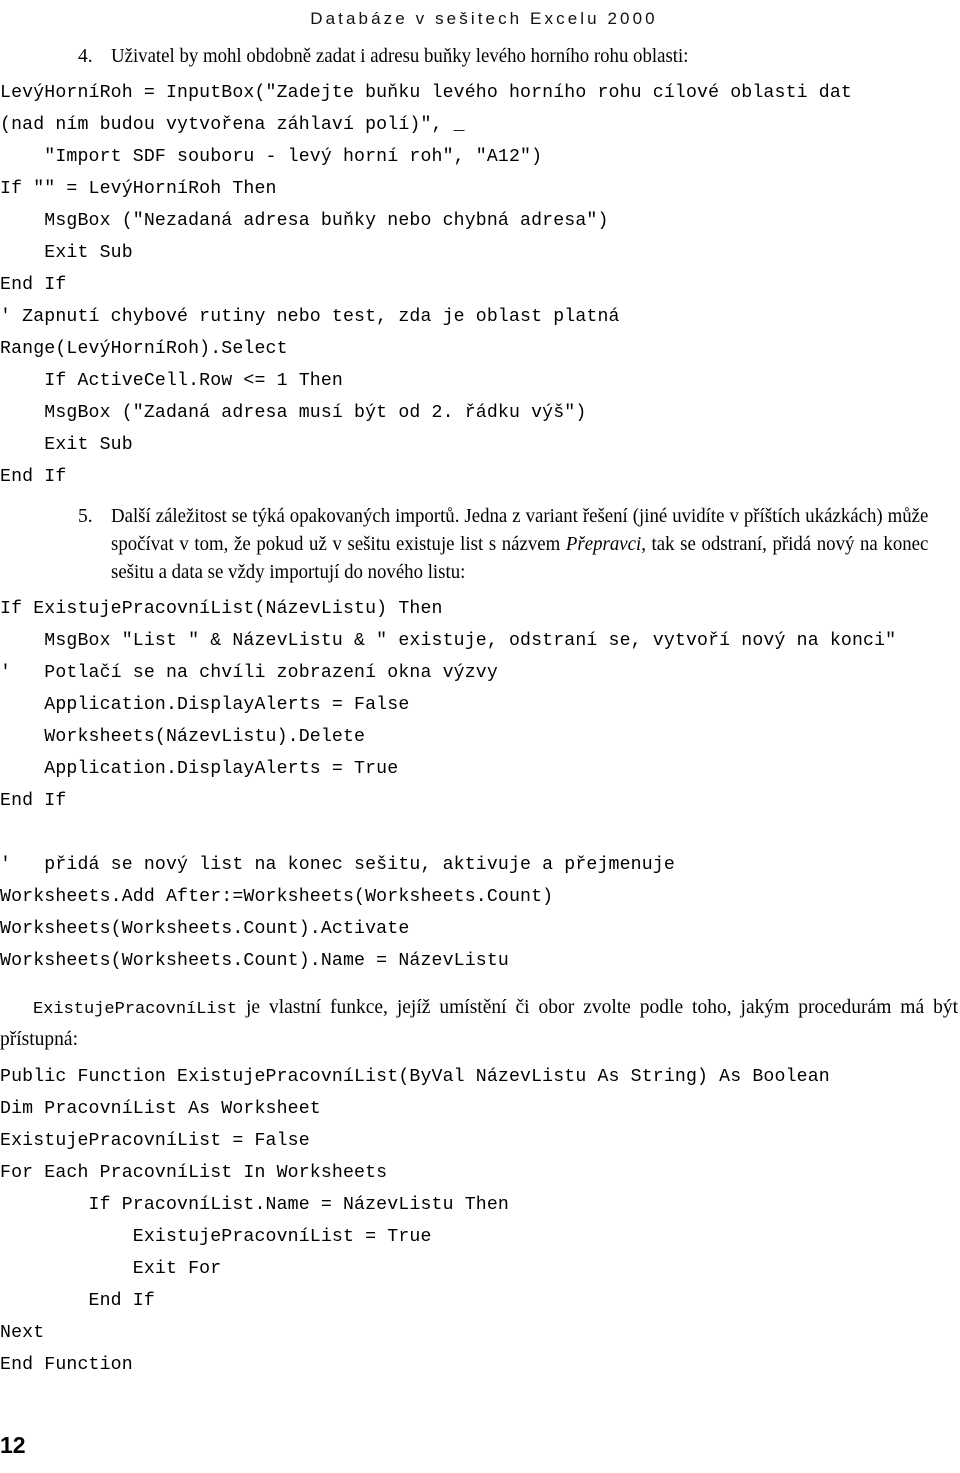  I want to click on code-line: End Function, so click(66, 1365).